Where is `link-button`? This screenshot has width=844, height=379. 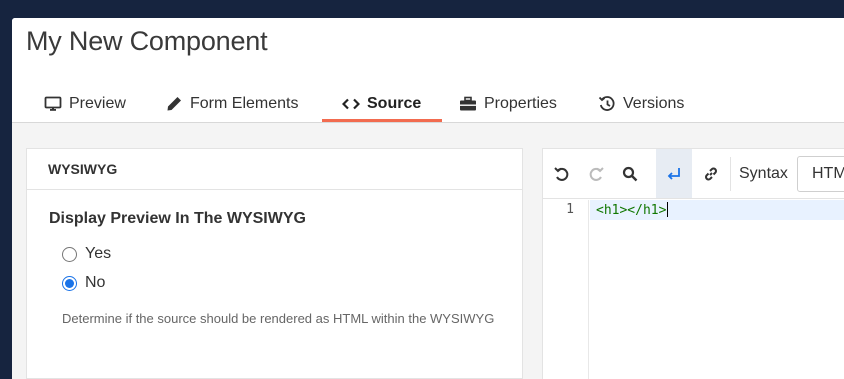
link-button is located at coordinates (711, 173).